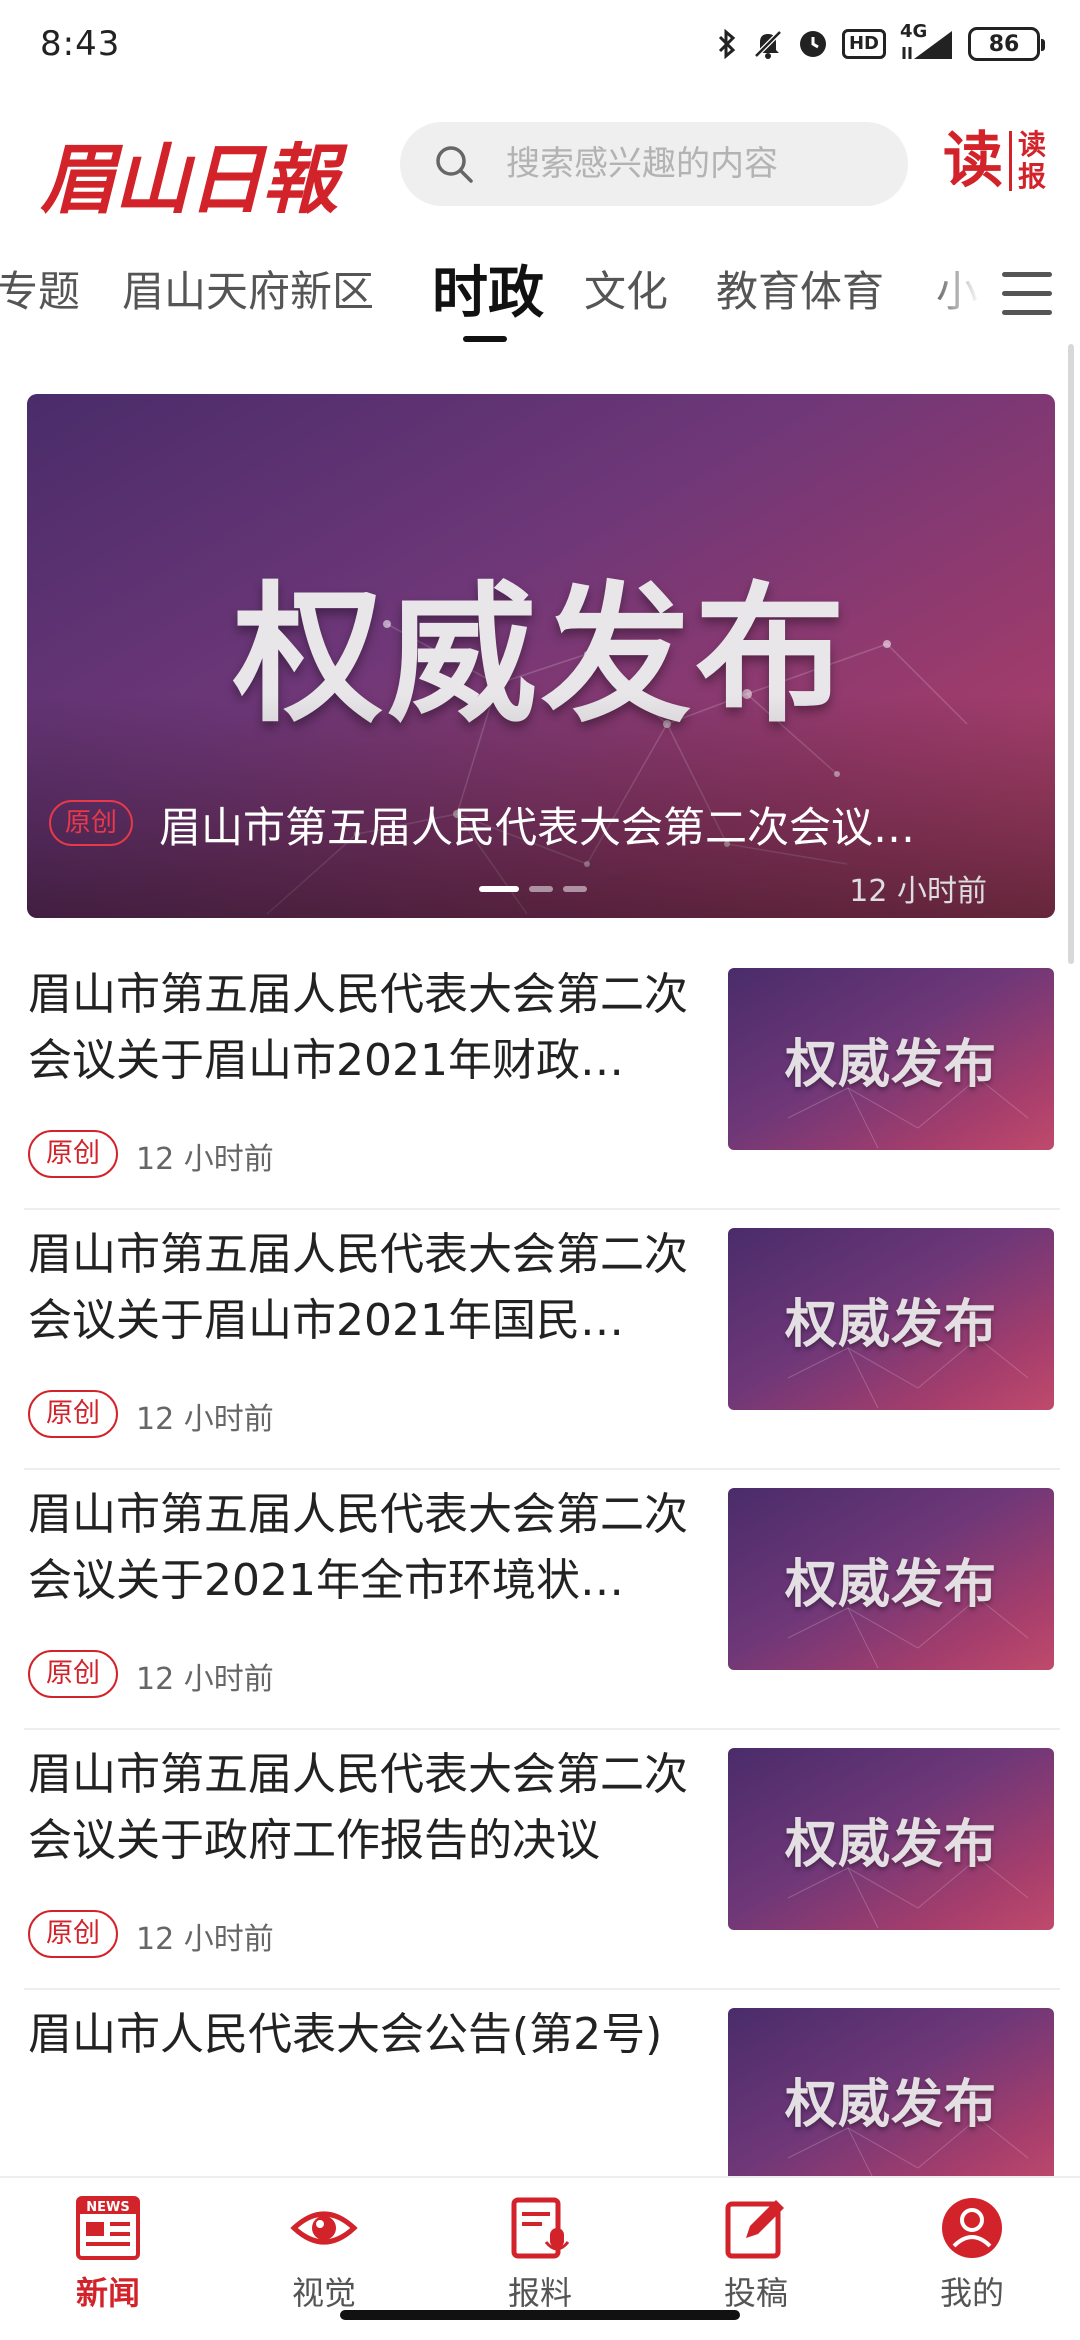 The height and width of the screenshot is (2340, 1080). I want to click on report-mic-icon, so click(540, 2228).